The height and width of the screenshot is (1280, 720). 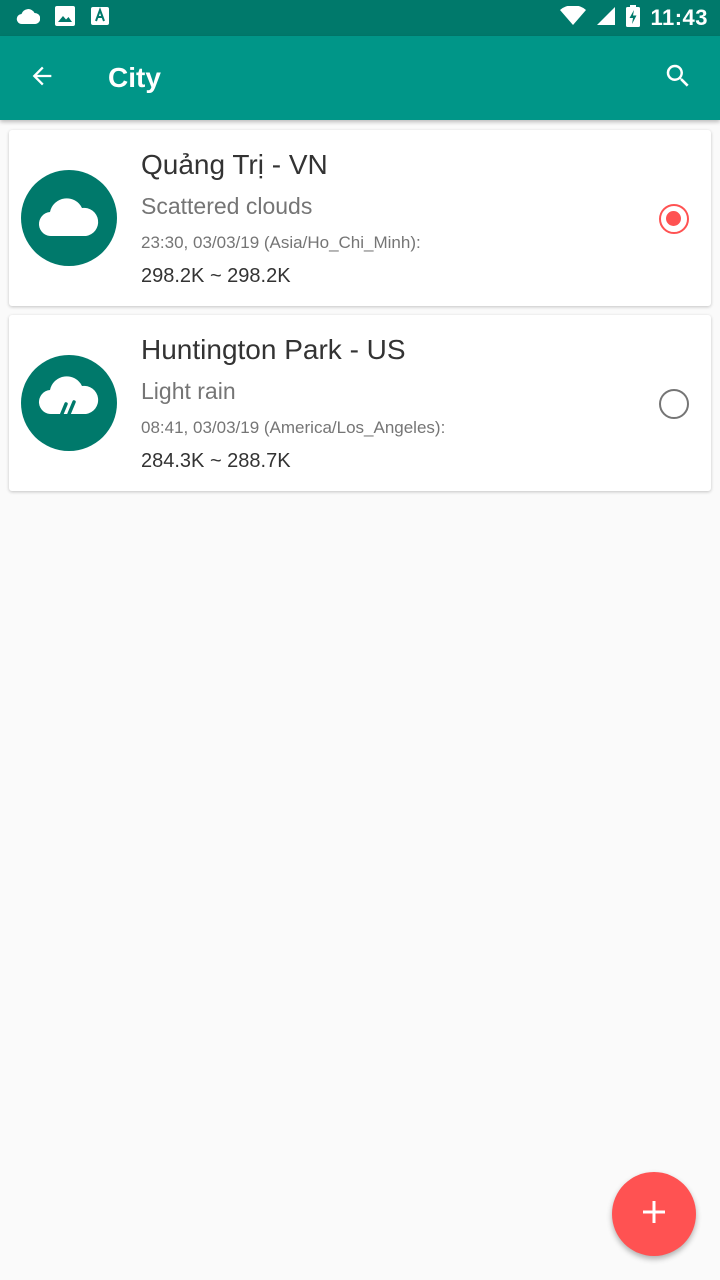 I want to click on status-system-icons: 11:43, so click(x=629, y=18).